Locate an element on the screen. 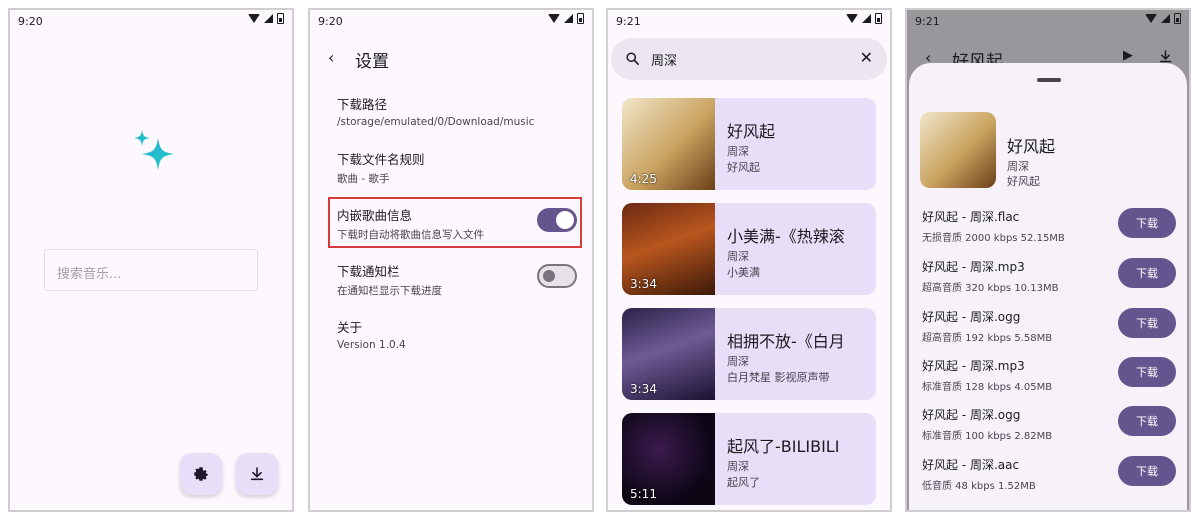 This screenshot has height=521, width=1200. clear-icon: ✕ is located at coordinates (866, 57).